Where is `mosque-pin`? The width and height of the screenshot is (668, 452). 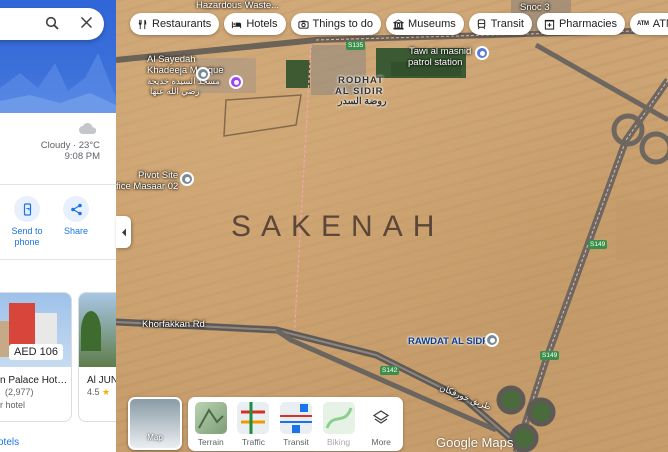
mosque-pin is located at coordinates (203, 74).